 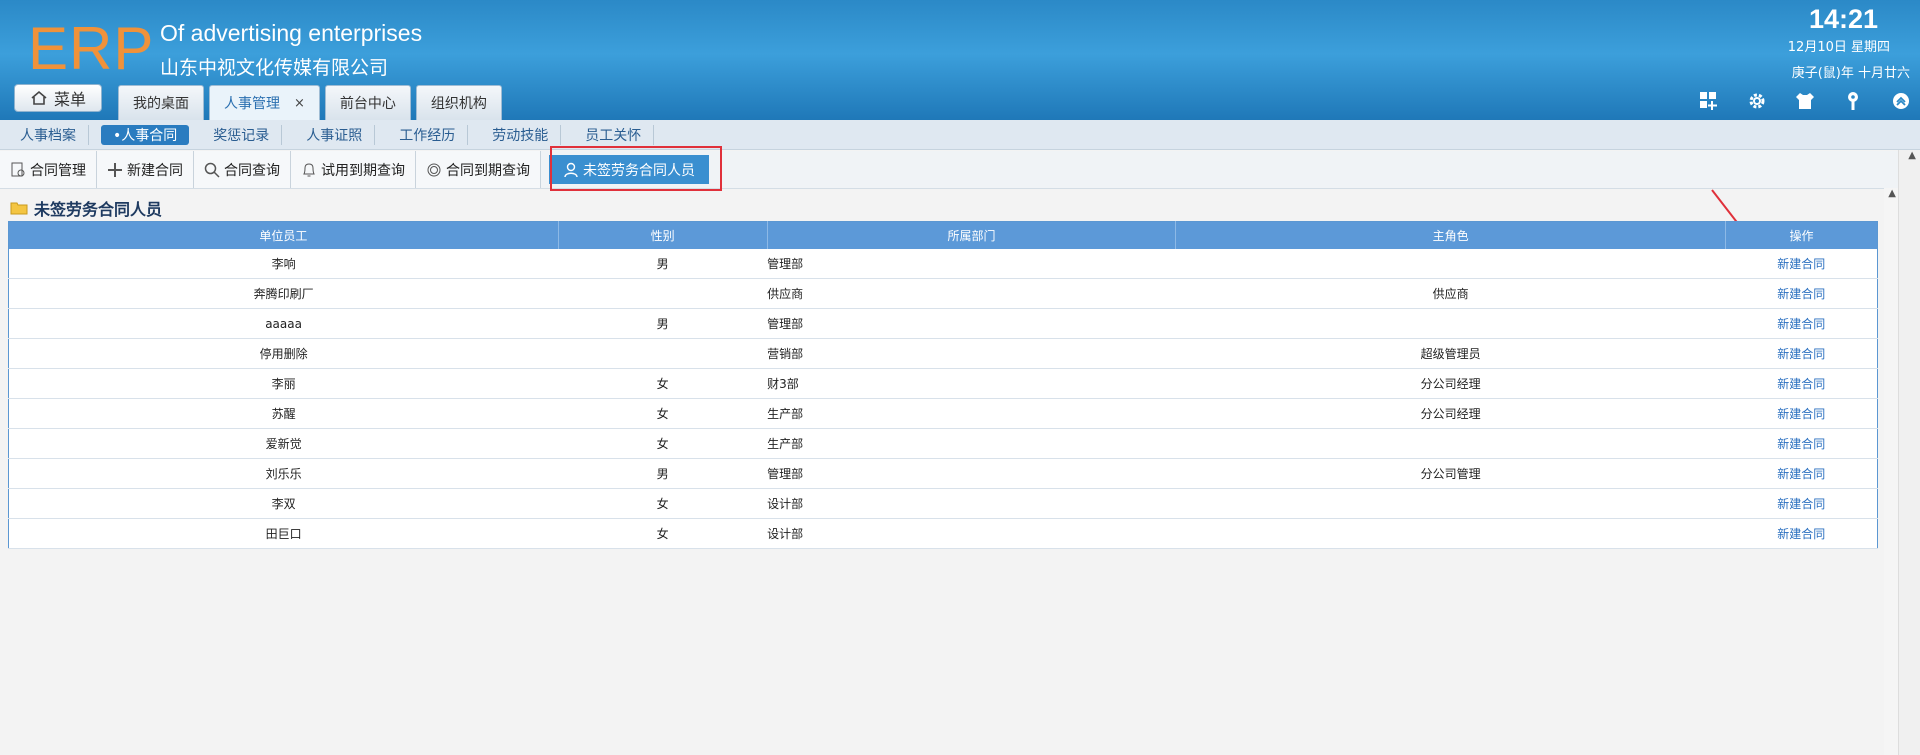 I want to click on close-icon: ×, so click(x=299, y=103).